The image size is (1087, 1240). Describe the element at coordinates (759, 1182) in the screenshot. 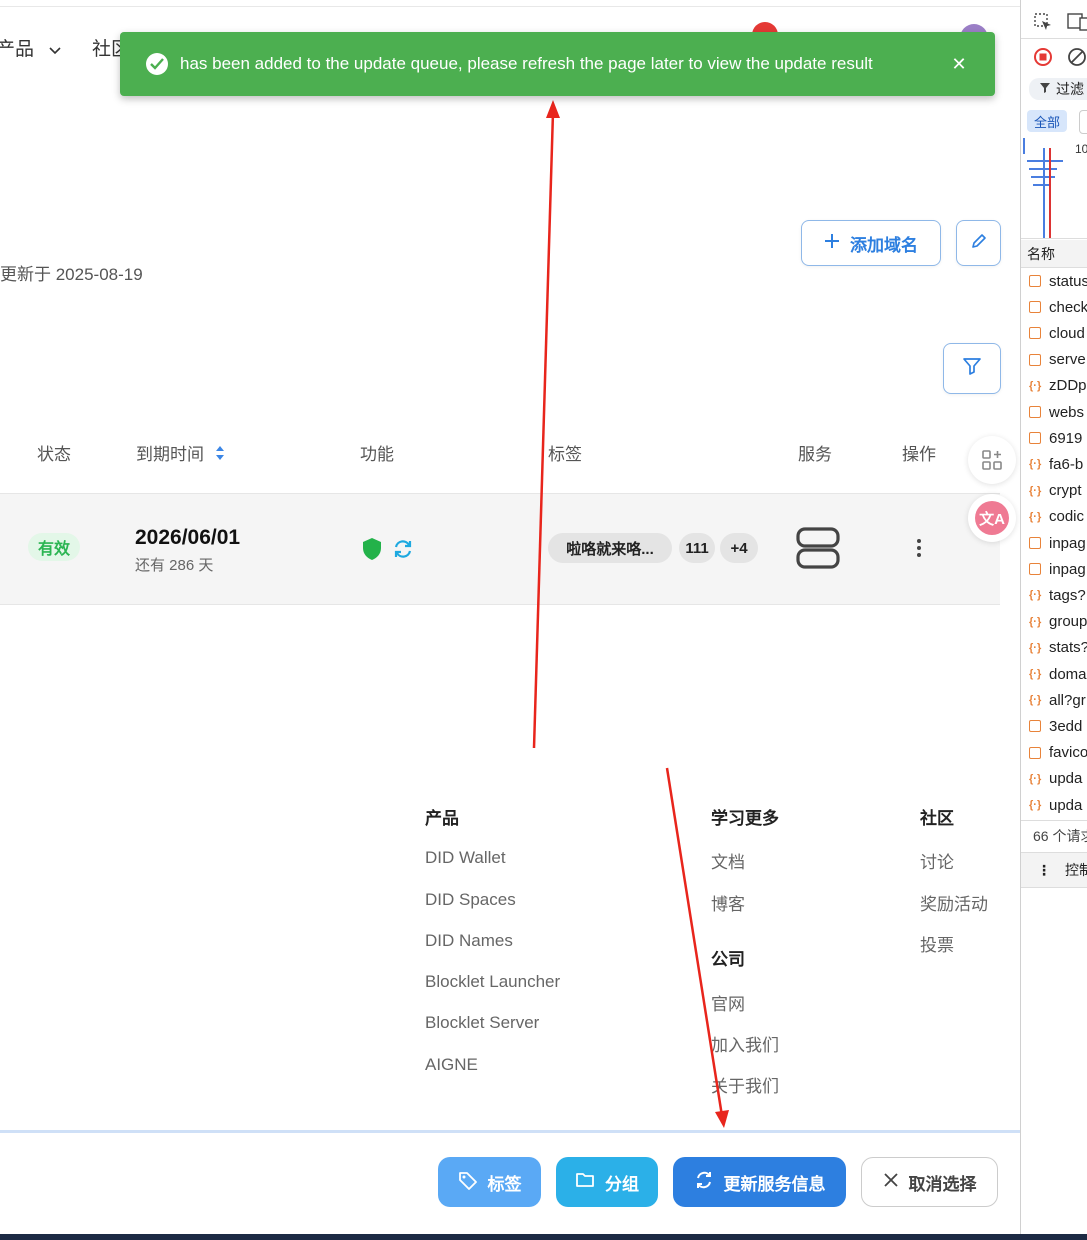

I see `update-service-button: 更新服务信息` at that location.